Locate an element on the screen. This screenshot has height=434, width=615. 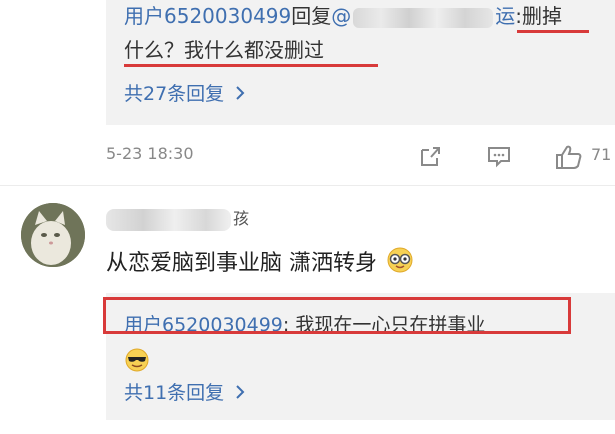
share-icon is located at coordinates (431, 156).